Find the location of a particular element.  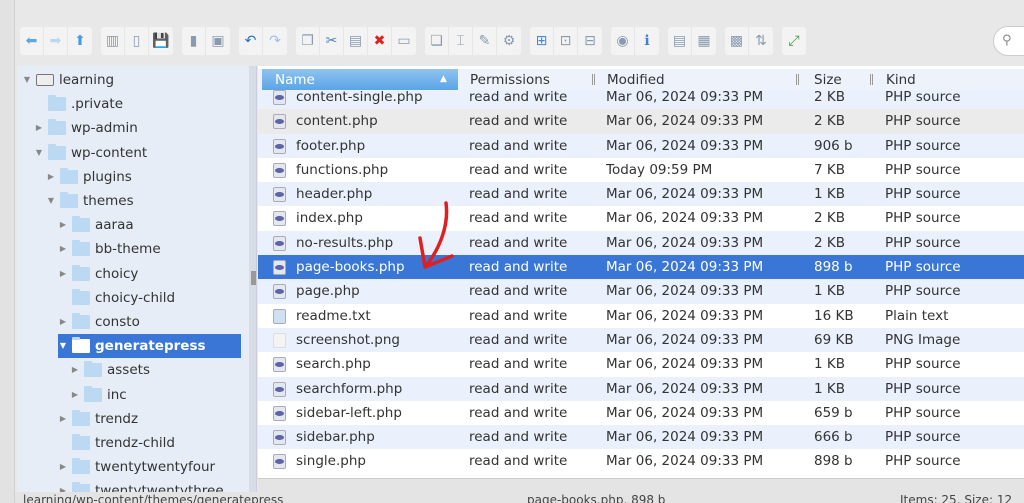

folder-icon is located at coordinates (69, 175).